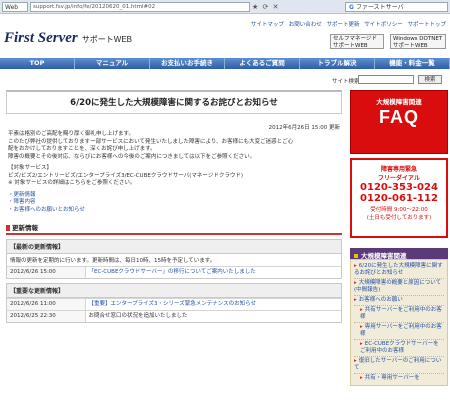  Describe the element at coordinates (15, 7) in the screenshot. I see `web-button: Web` at that location.